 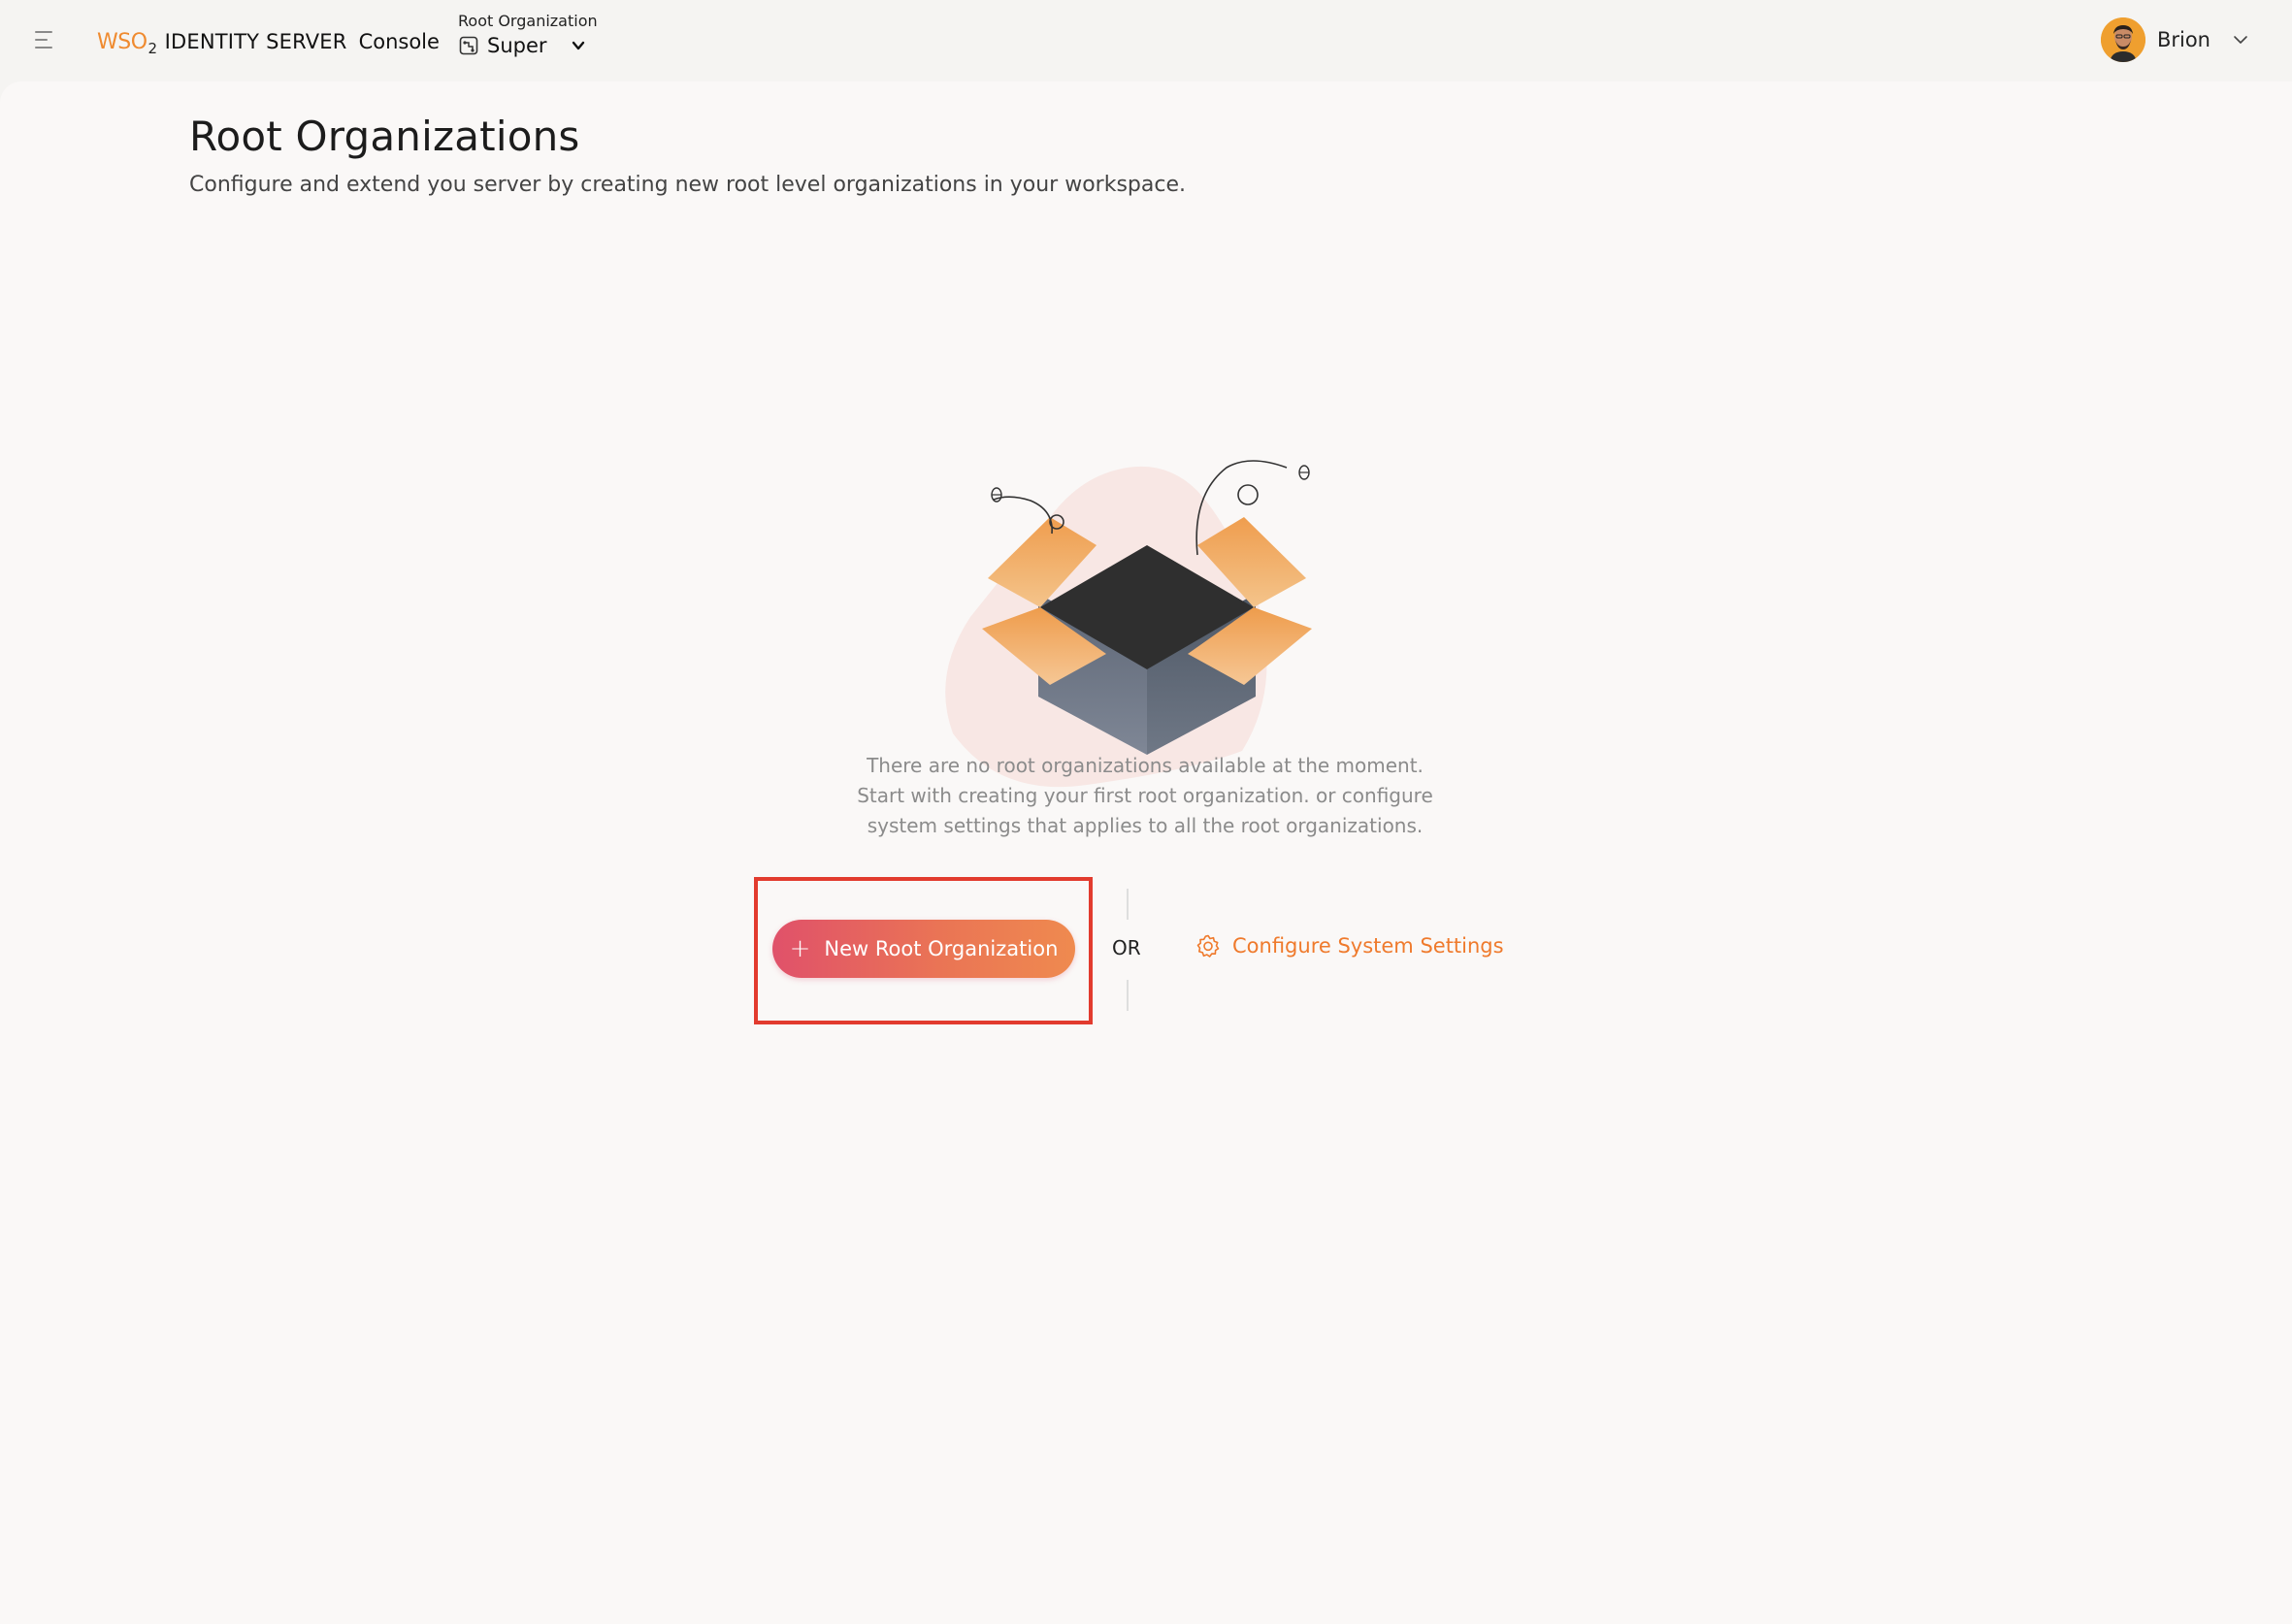 What do you see at coordinates (127, 43) in the screenshot?
I see `wso2-logo: WSO 2` at bounding box center [127, 43].